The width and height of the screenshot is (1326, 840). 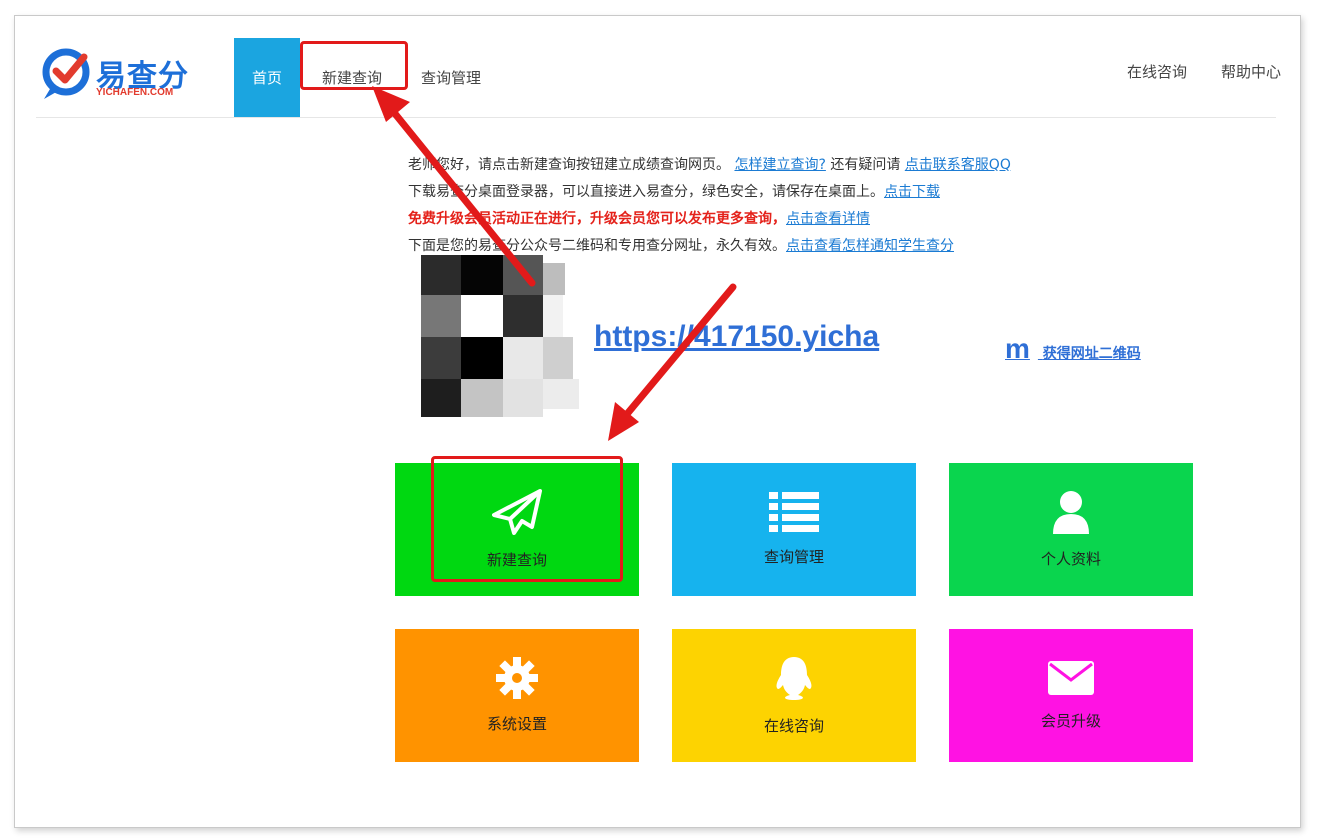 I want to click on user-icon, so click(x=1071, y=512).